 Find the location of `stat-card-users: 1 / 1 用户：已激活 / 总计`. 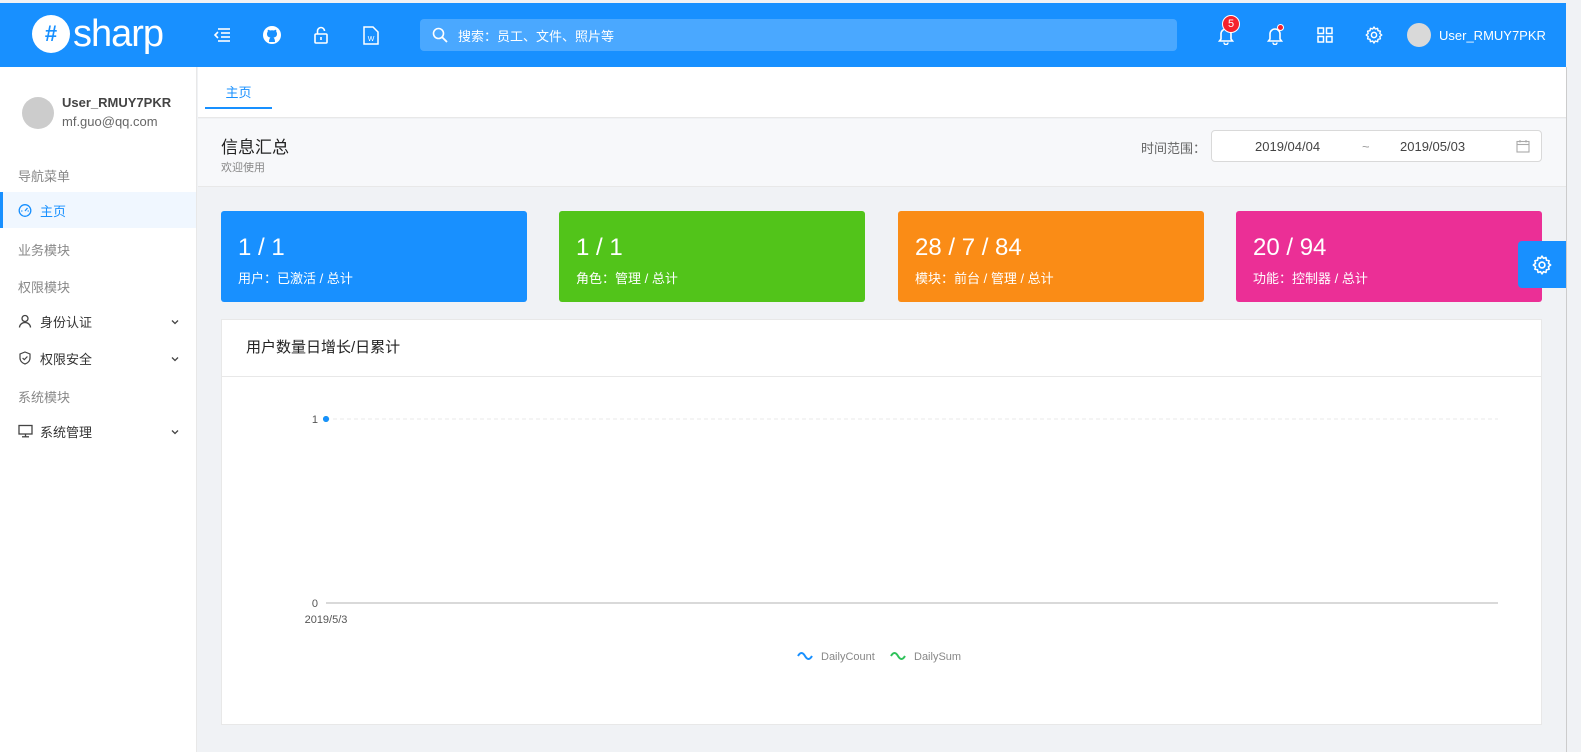

stat-card-users: 1 / 1 用户：已激活 / 总计 is located at coordinates (374, 256).